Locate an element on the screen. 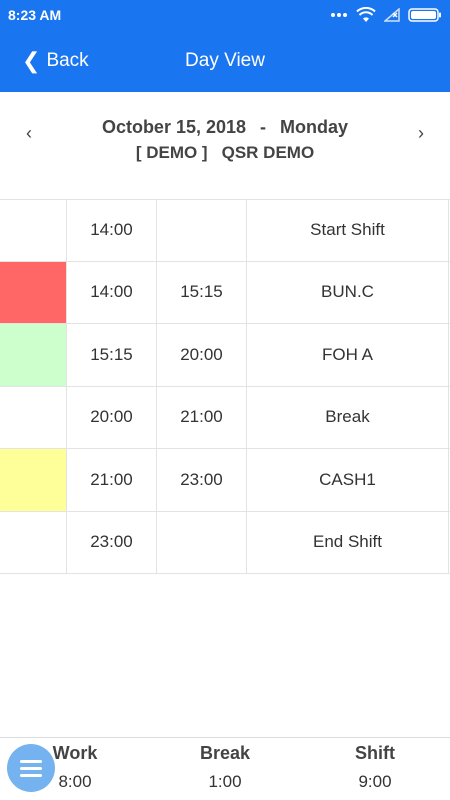 The image size is (450, 800). date-line: October 15, 2018- Monday is located at coordinates (225, 127).